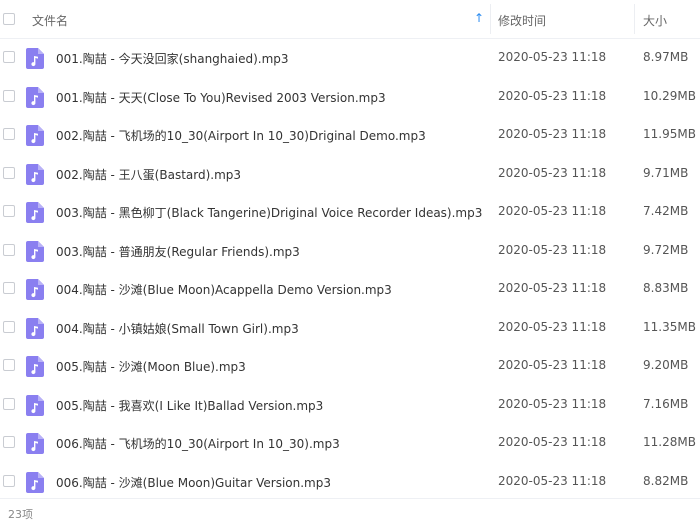 The width and height of the screenshot is (700, 524). I want to click on select-all-checkbox, so click(9, 19).